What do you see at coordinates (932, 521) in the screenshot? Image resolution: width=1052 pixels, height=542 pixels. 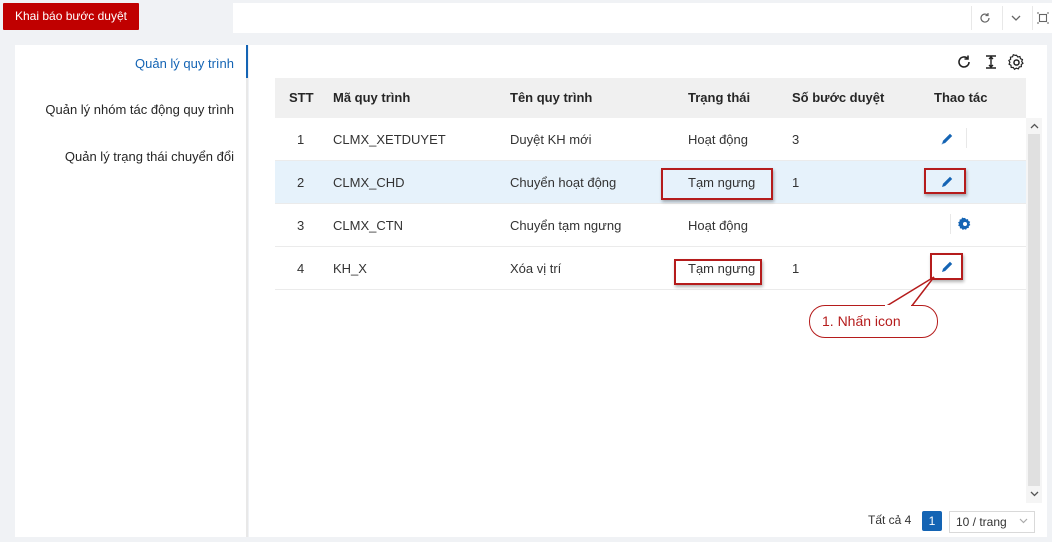 I see `pagination-page-1: 1` at bounding box center [932, 521].